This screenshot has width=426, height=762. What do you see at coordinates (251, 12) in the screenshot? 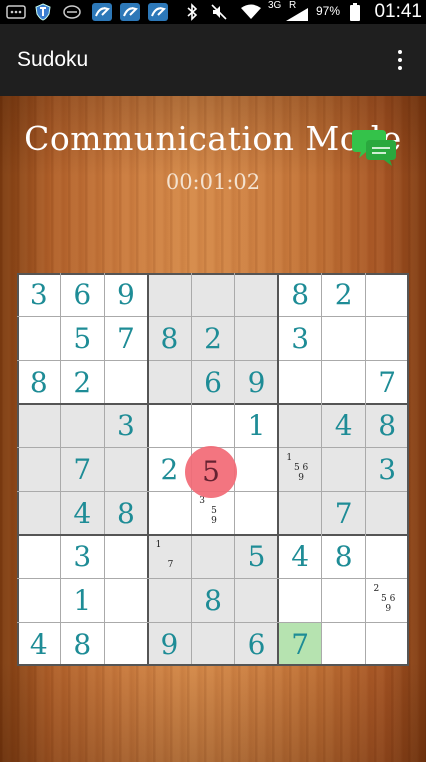
I see `wifi-icon` at bounding box center [251, 12].